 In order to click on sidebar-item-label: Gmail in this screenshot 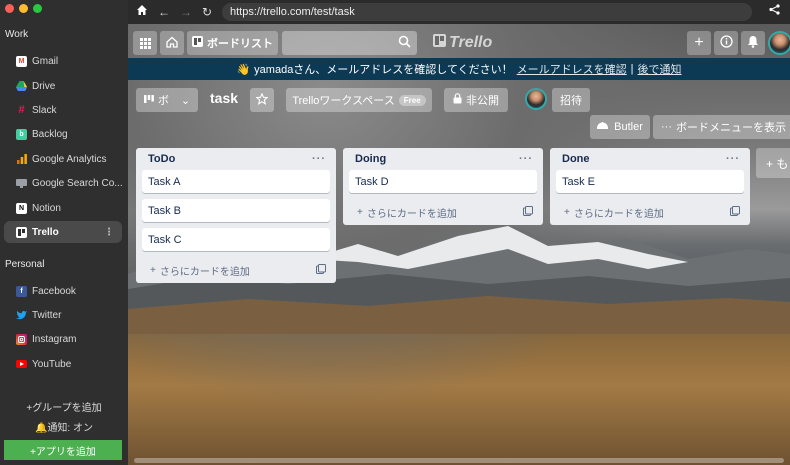, I will do `click(45, 61)`.